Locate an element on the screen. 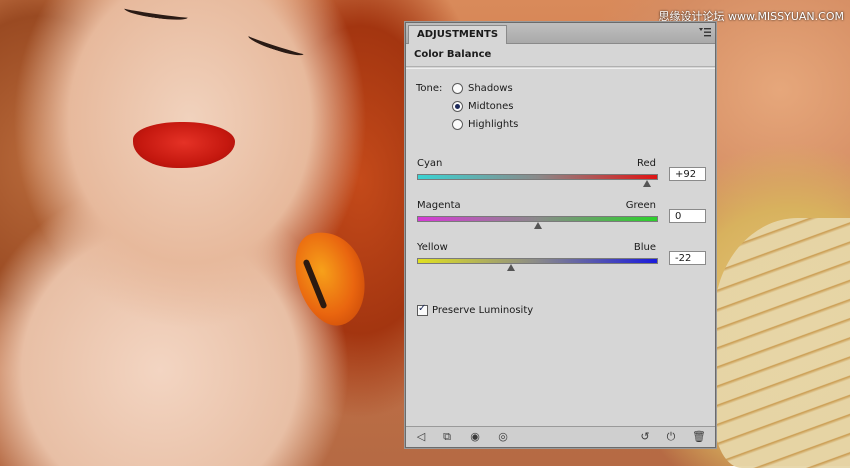  yellow-blue-value-input: -22 is located at coordinates (687, 258).